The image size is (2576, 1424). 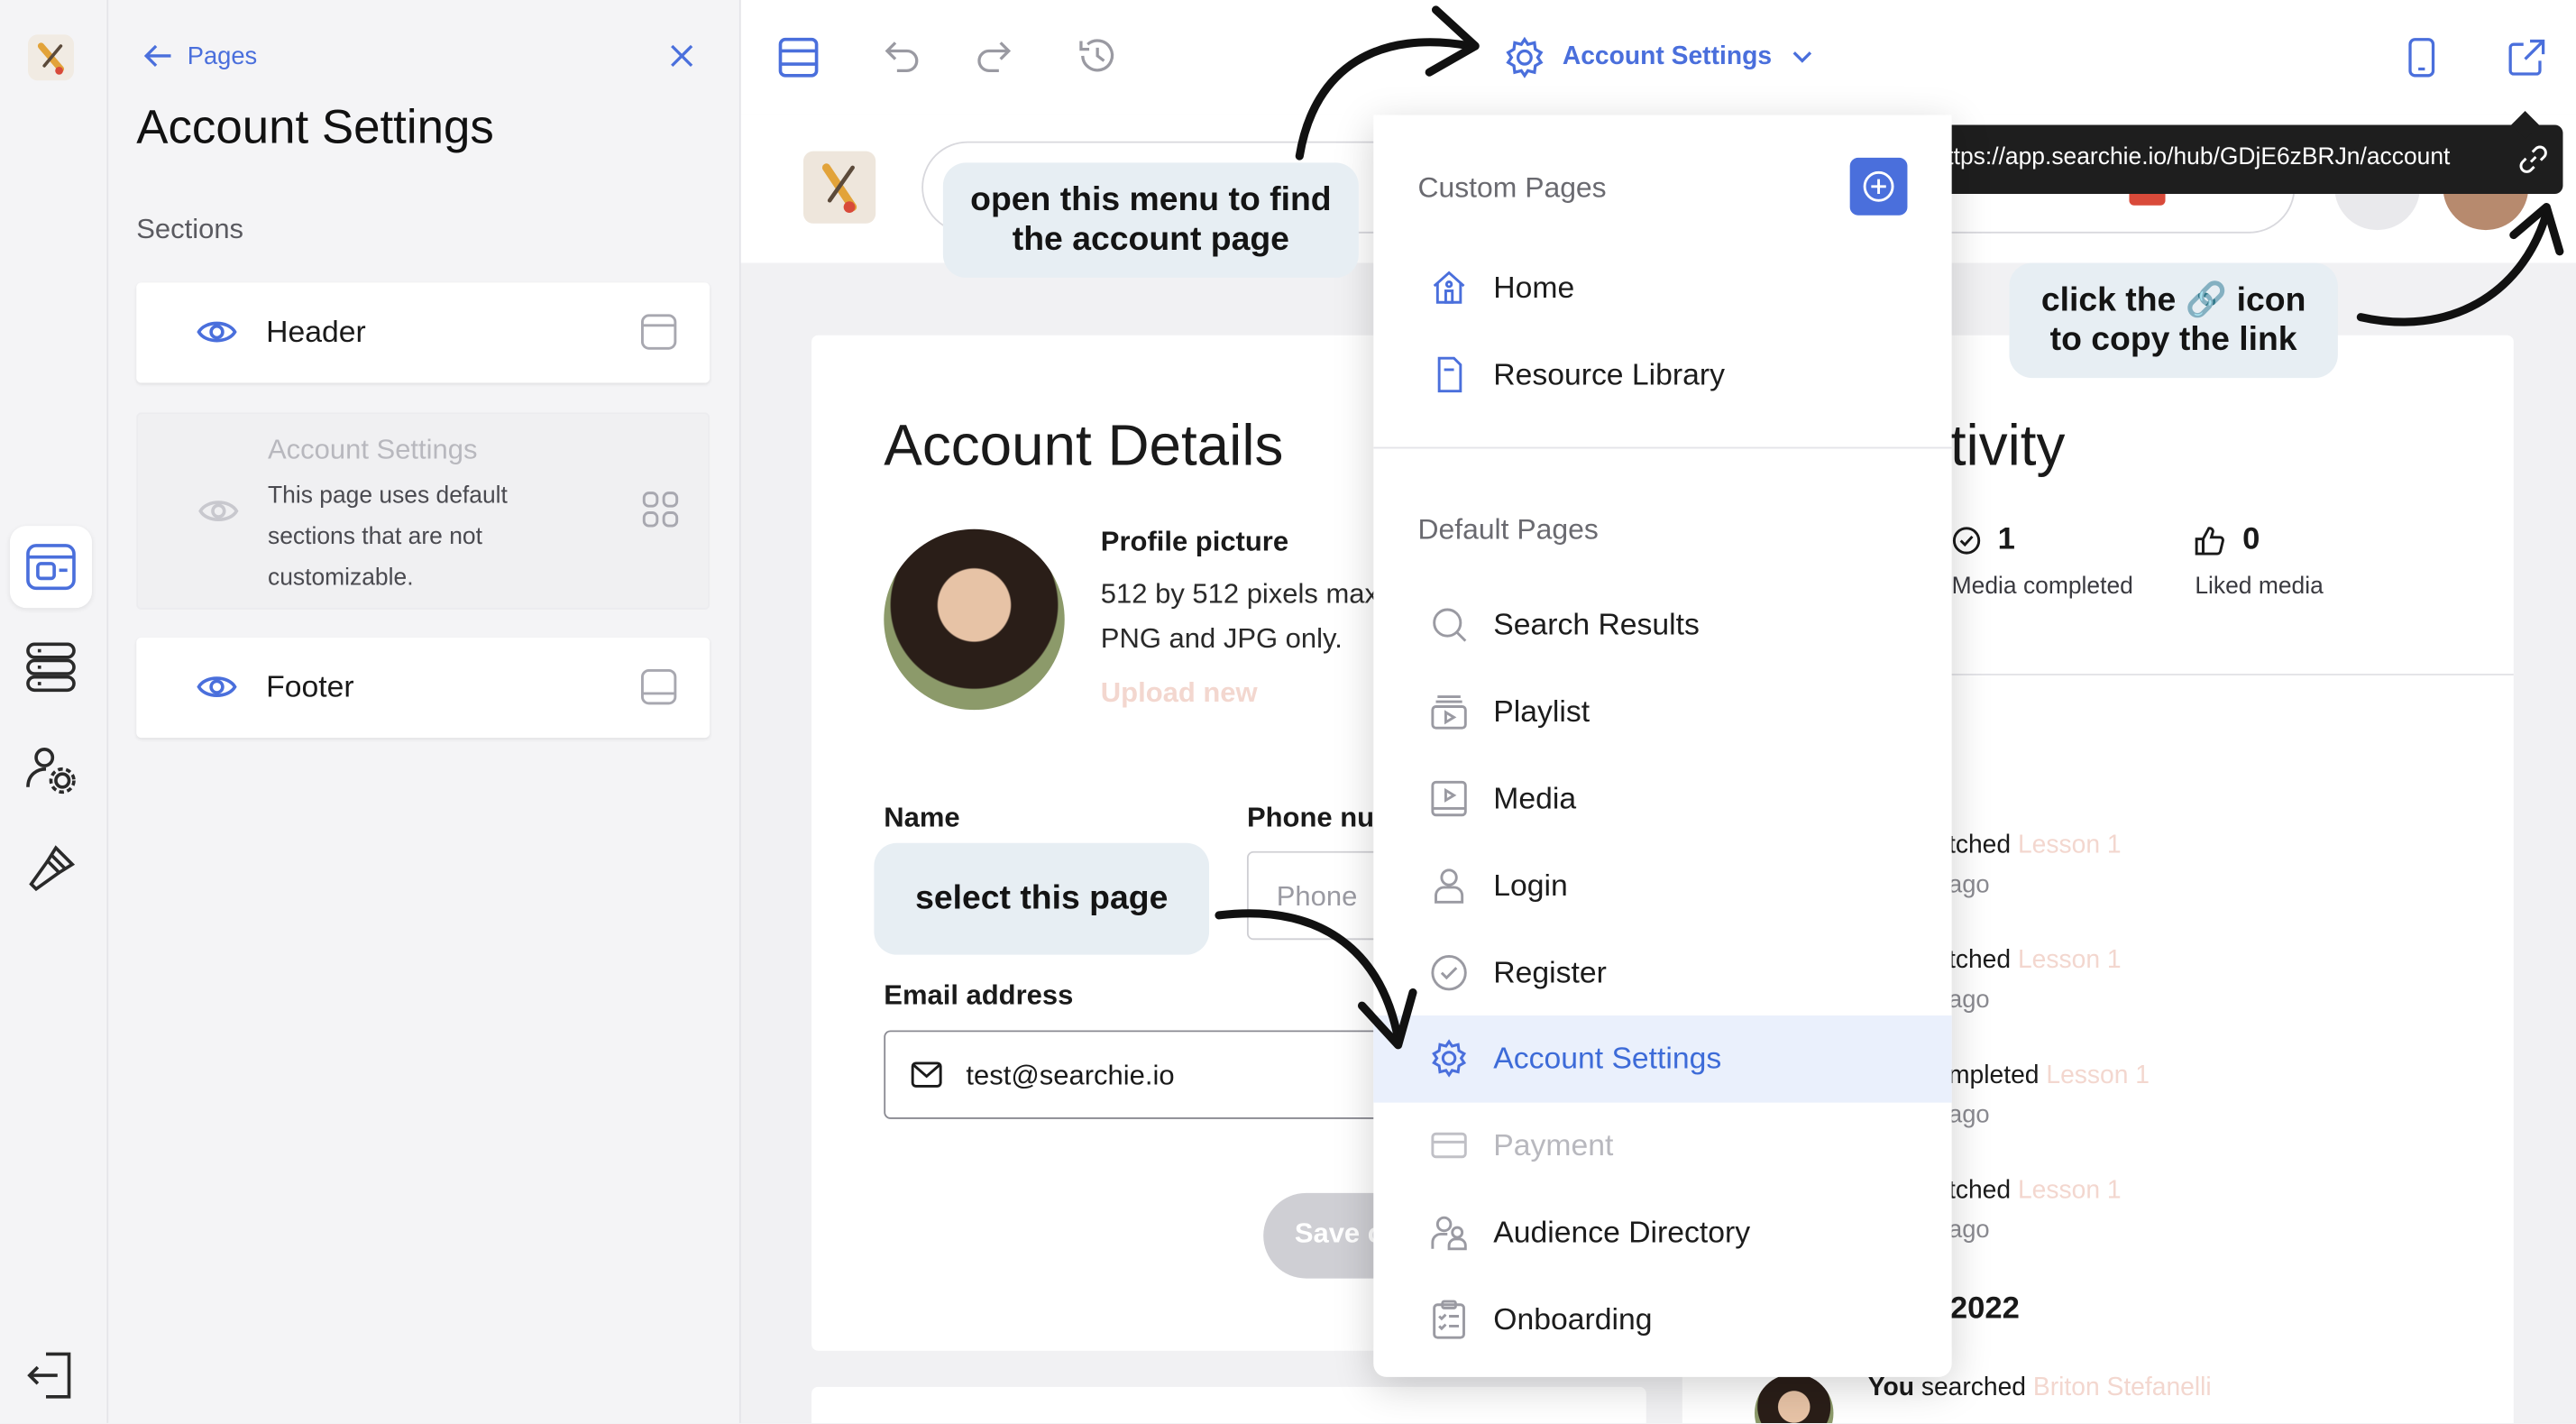 I want to click on arrow-to-selected-item, so click(x=1316, y=979).